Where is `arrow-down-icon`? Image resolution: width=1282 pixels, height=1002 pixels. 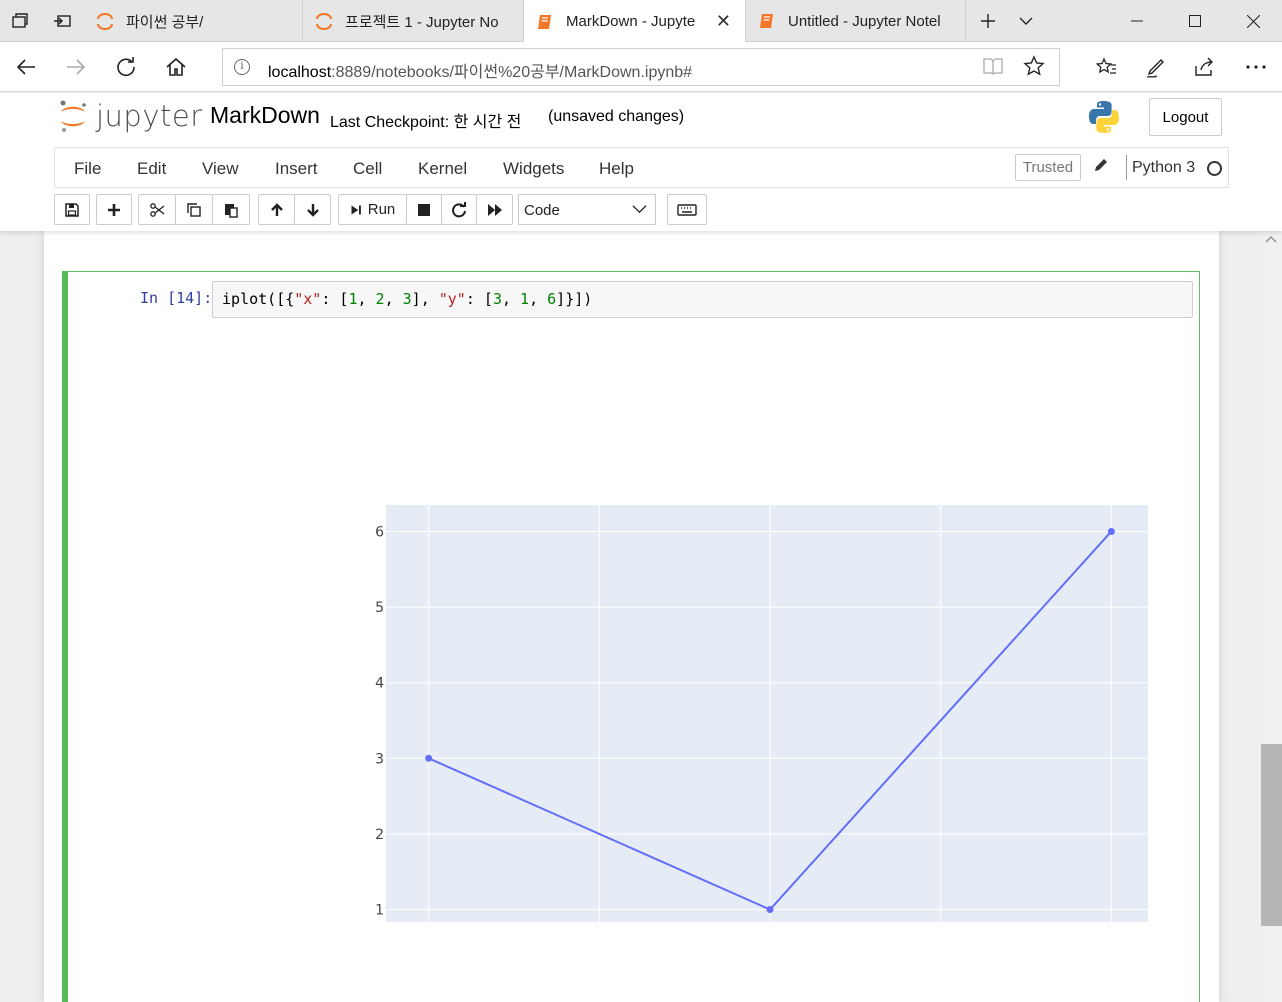
arrow-down-icon is located at coordinates (312, 210).